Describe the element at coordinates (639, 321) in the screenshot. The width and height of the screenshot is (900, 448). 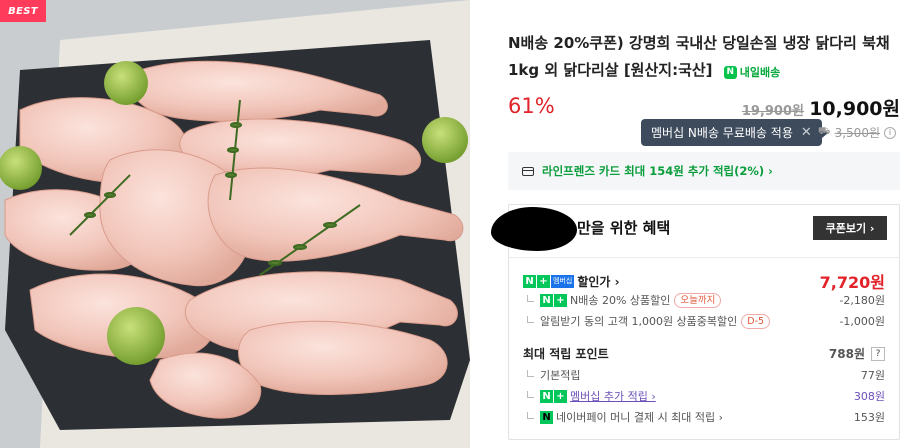
I see `discount-item-label: 알림받기 동의 고객 1,000원 상품중복할인` at that location.